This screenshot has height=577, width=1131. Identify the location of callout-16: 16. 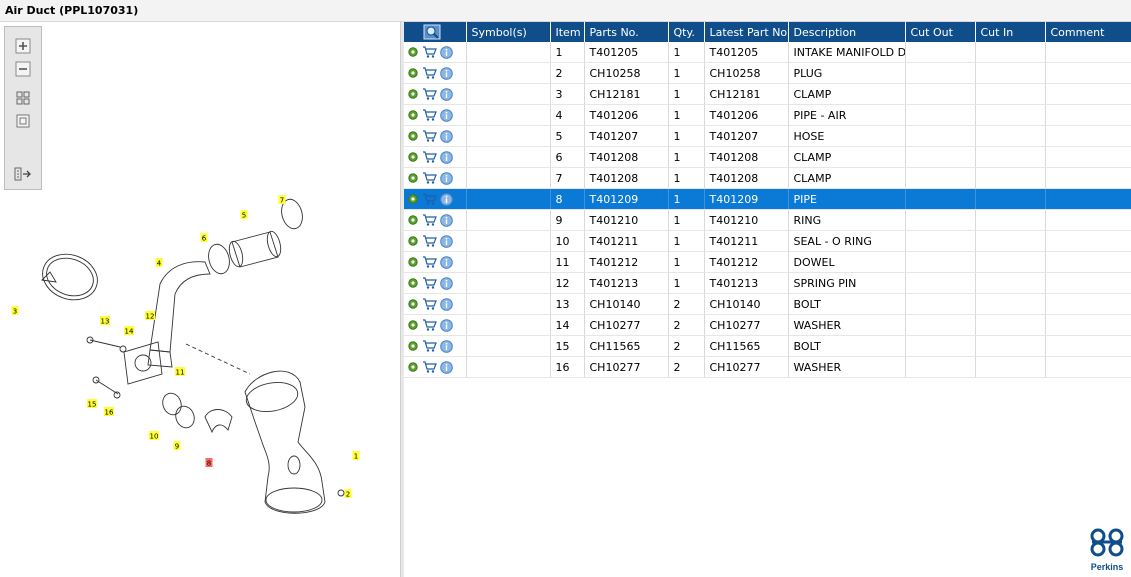
(109, 412).